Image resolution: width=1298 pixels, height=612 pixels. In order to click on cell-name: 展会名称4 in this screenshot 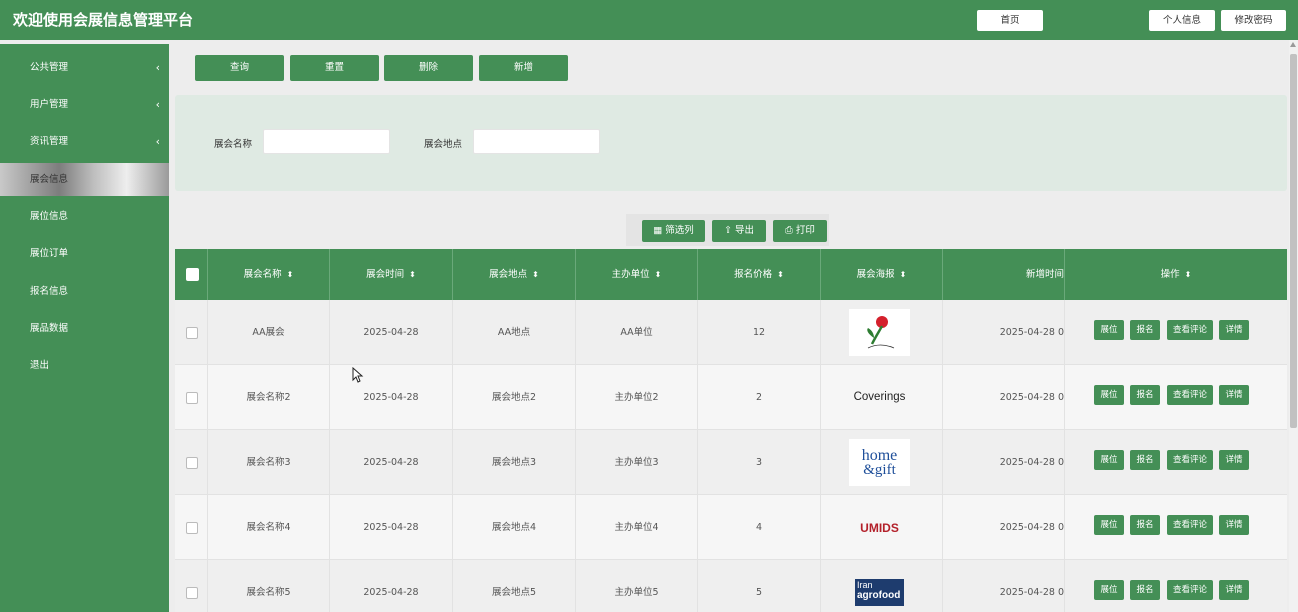, I will do `click(269, 527)`.